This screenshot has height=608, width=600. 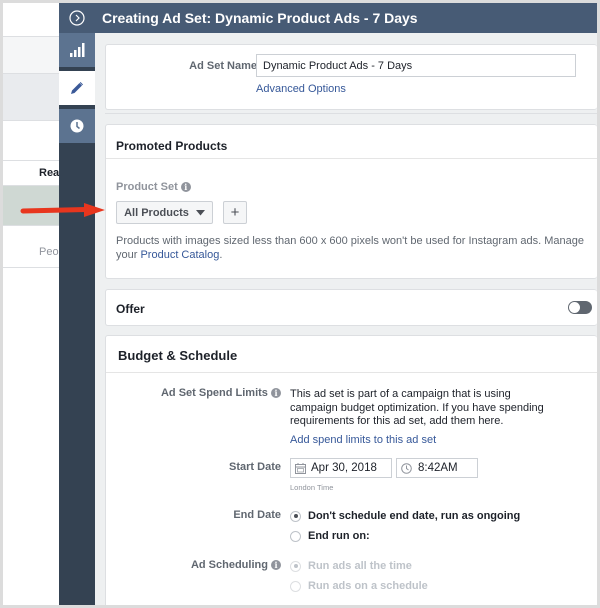 What do you see at coordinates (77, 304) in the screenshot?
I see `drawer-rail` at bounding box center [77, 304].